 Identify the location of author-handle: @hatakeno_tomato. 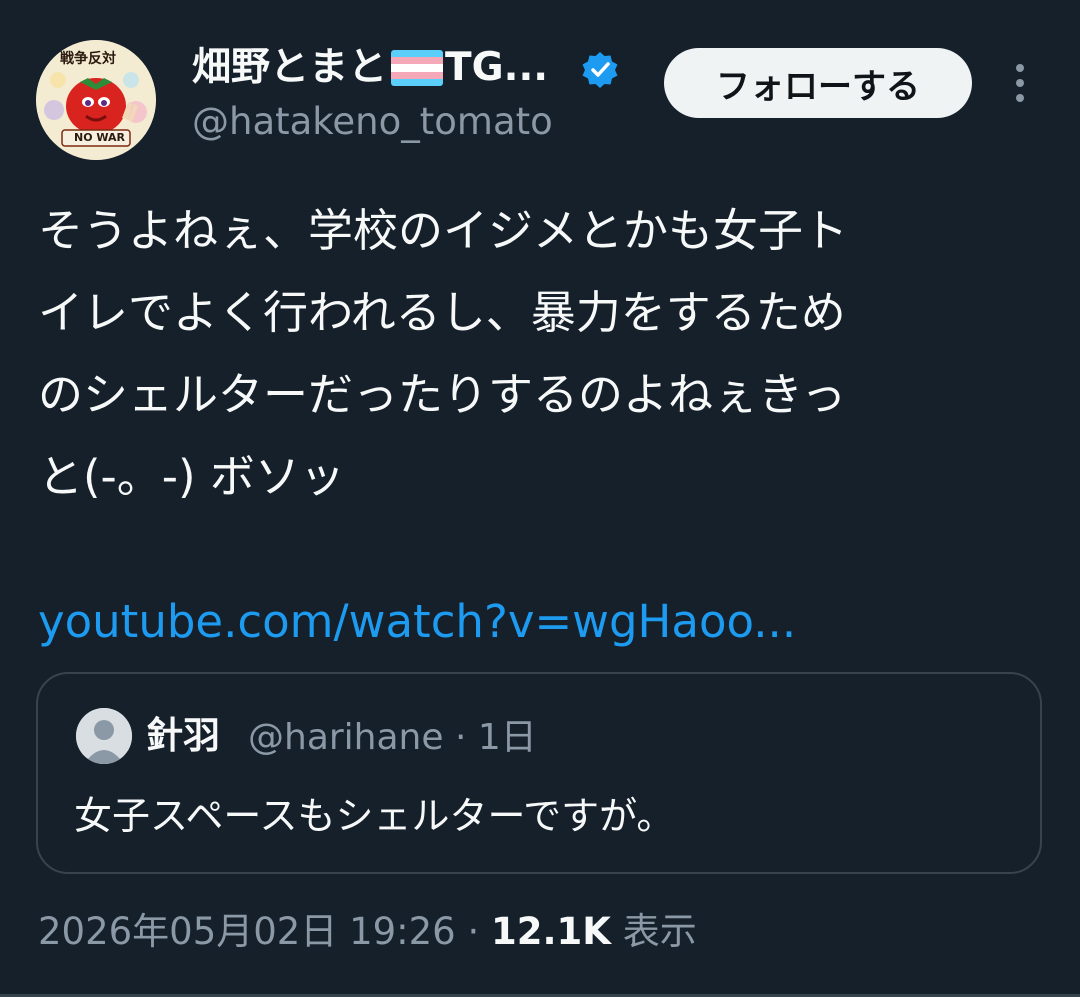
(372, 122).